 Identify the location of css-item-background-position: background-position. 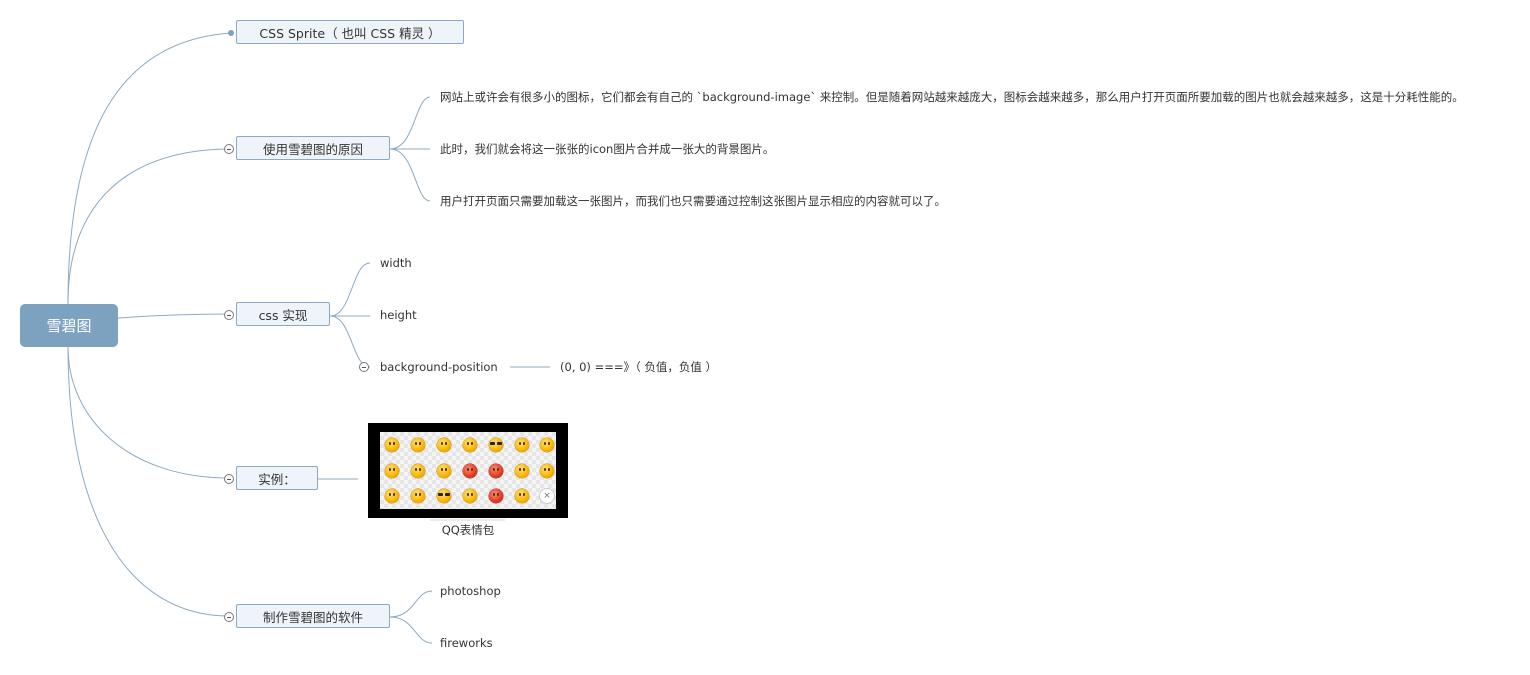
(439, 367).